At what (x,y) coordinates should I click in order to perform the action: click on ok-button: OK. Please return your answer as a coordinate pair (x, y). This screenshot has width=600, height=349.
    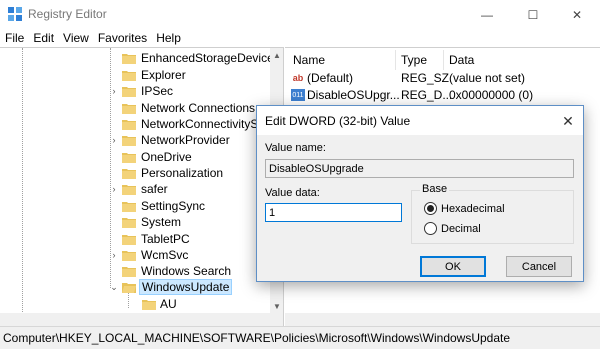
    Looking at the image, I should click on (453, 266).